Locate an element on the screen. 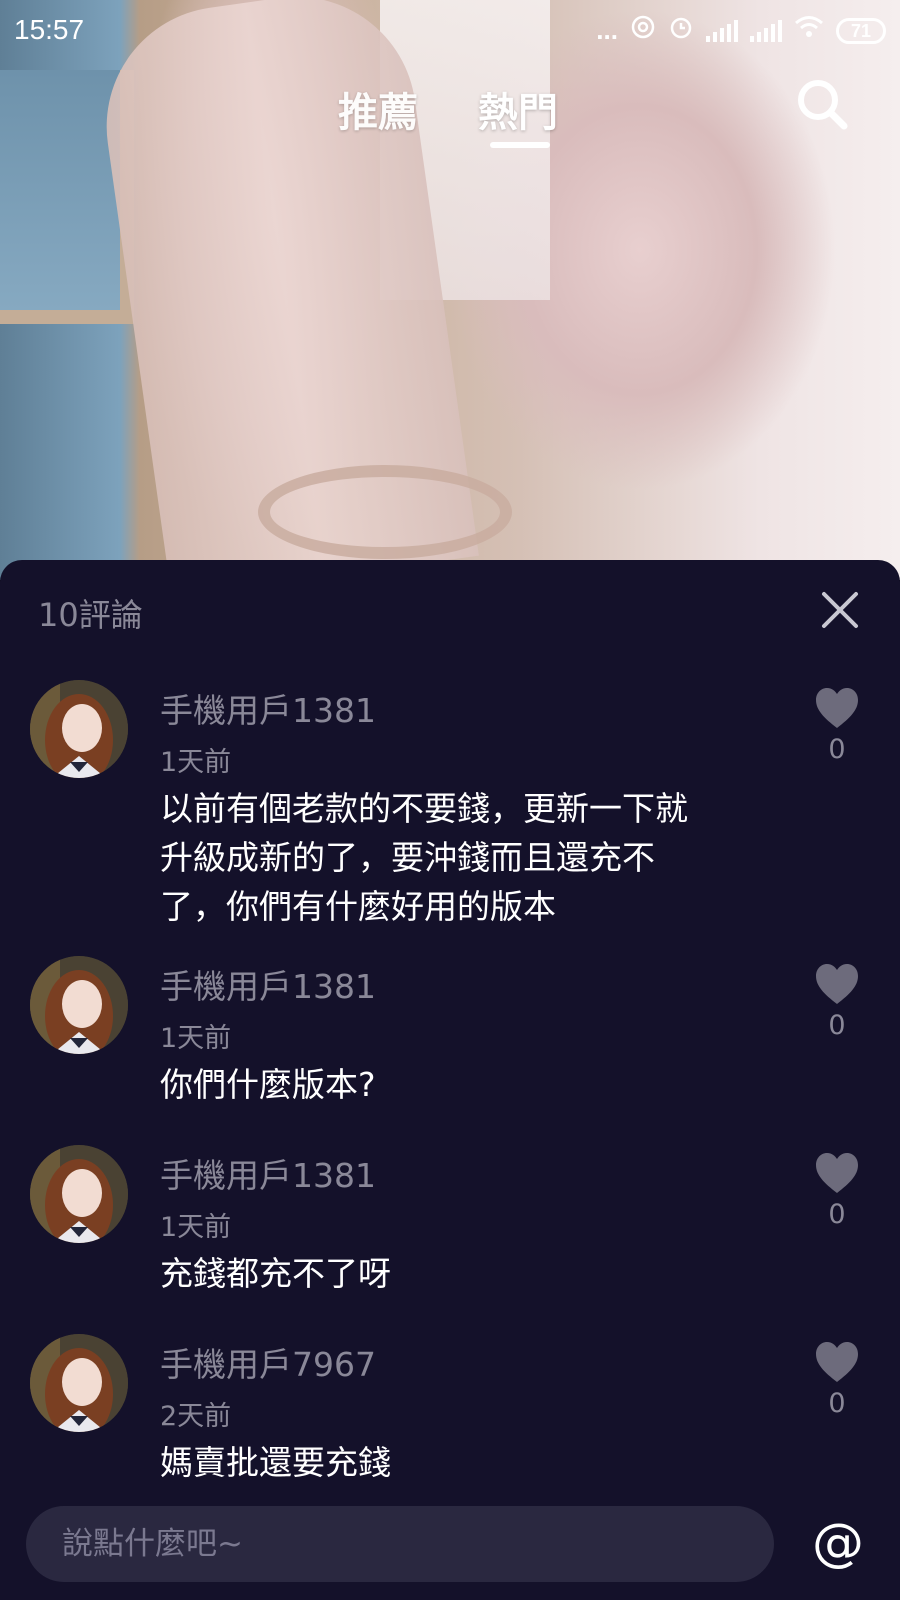 This screenshot has width=900, height=1600. battery-indicator: 71 is located at coordinates (860, 30).